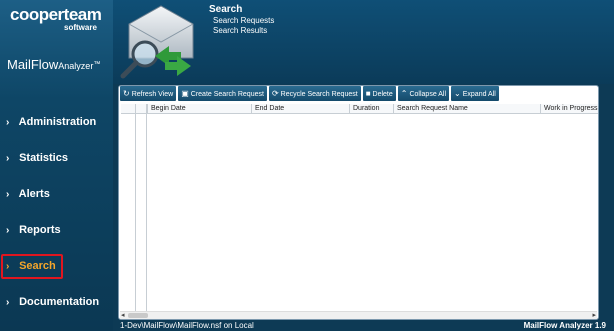 This screenshot has height=331, width=614. Describe the element at coordinates (59, 302) in the screenshot. I see `sidebar-item-label: Documentation` at that location.